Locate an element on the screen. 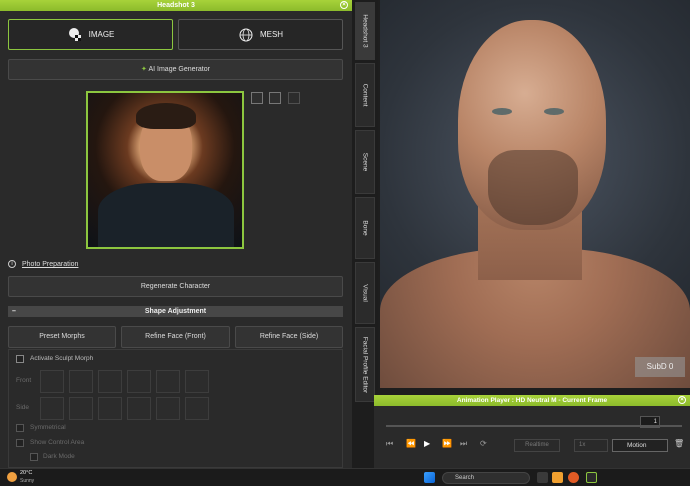 Image resolution: width=690 pixels, height=486 pixels. step-back-icon: ⏪ is located at coordinates (411, 443).